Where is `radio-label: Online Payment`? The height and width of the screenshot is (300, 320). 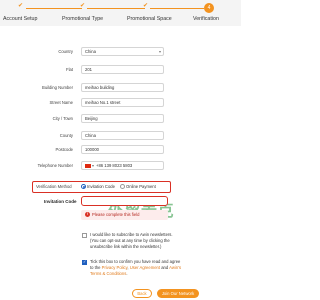
radio-label: Online Payment is located at coordinates (141, 186).